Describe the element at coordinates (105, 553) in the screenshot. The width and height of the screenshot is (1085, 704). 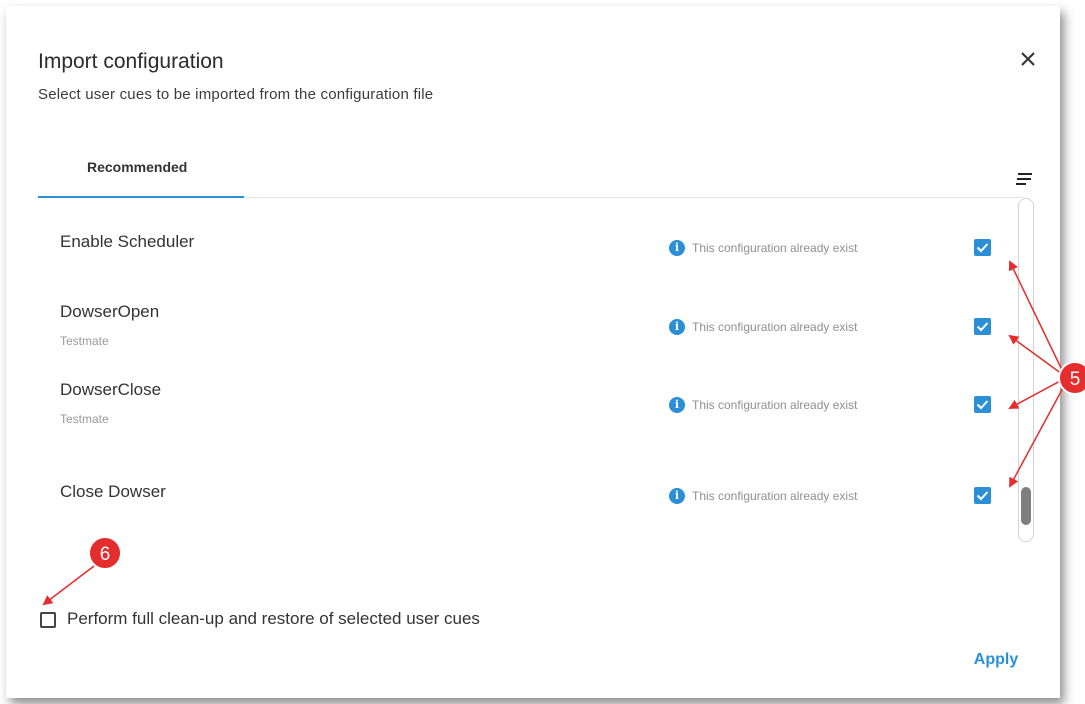
I see `annotation-badge-6: 6` at that location.